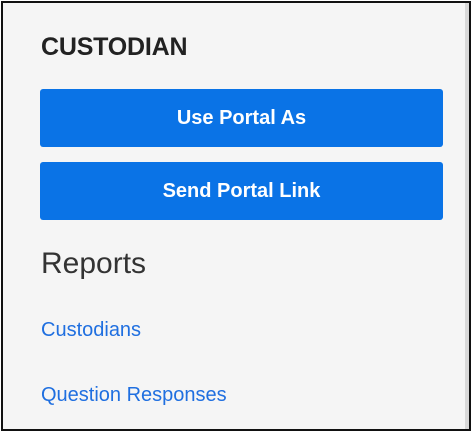  What do you see at coordinates (241, 191) in the screenshot?
I see `send-portal-link-button: Send Portal Link` at bounding box center [241, 191].